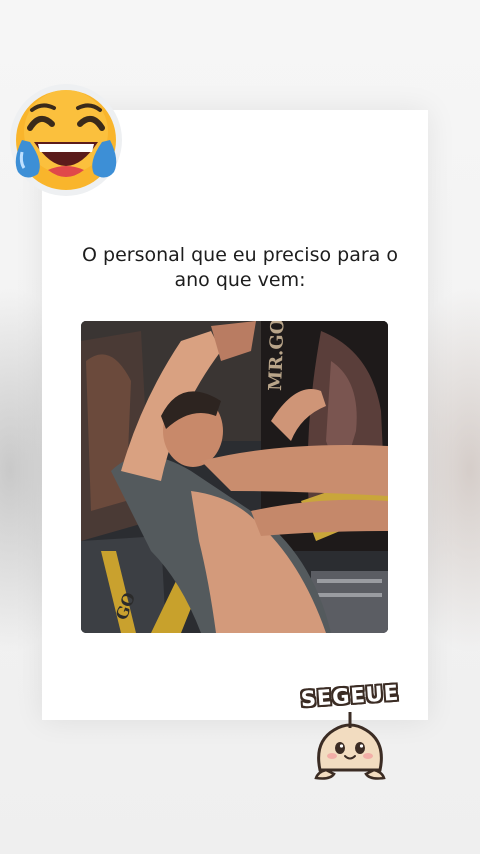 The height and width of the screenshot is (854, 480). What do you see at coordinates (350, 731) in the screenshot?
I see `segeue-sticker: SEGEUE` at bounding box center [350, 731].